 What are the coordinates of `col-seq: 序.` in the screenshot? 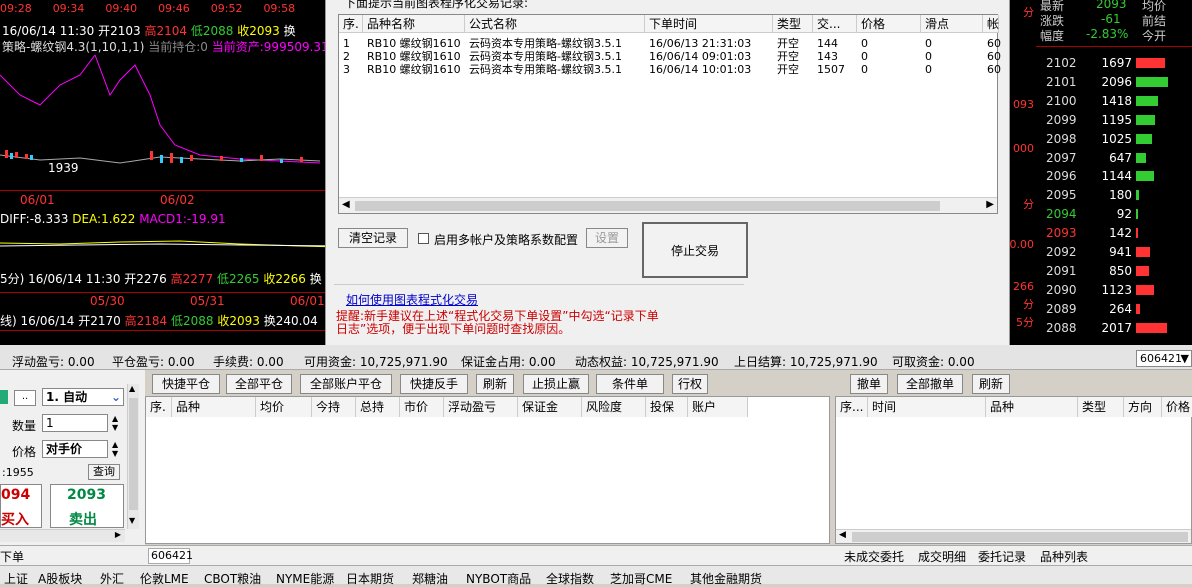 It's located at (351, 24).